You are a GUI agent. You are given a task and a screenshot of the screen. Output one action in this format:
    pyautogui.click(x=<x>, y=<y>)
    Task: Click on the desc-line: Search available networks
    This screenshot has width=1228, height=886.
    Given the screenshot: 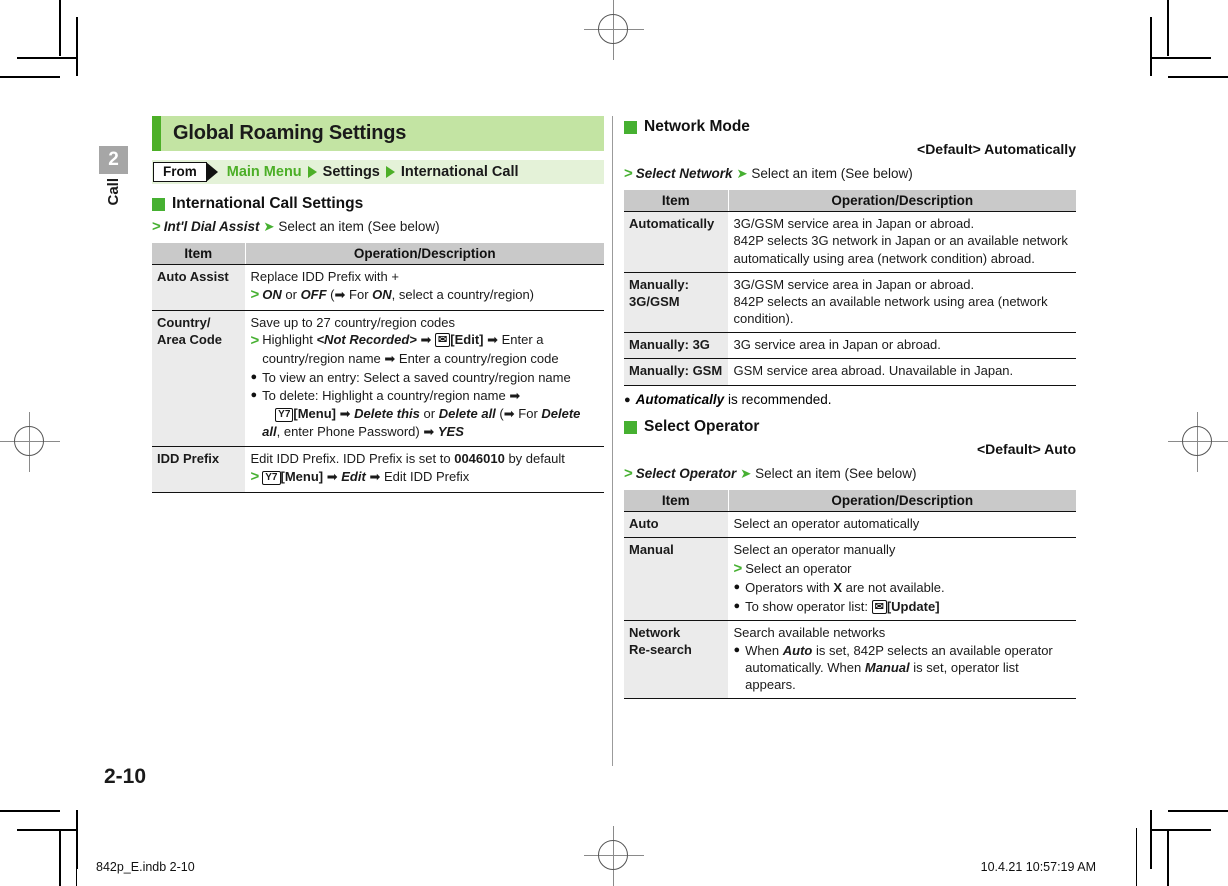 What is the action you would take?
    pyautogui.click(x=809, y=632)
    